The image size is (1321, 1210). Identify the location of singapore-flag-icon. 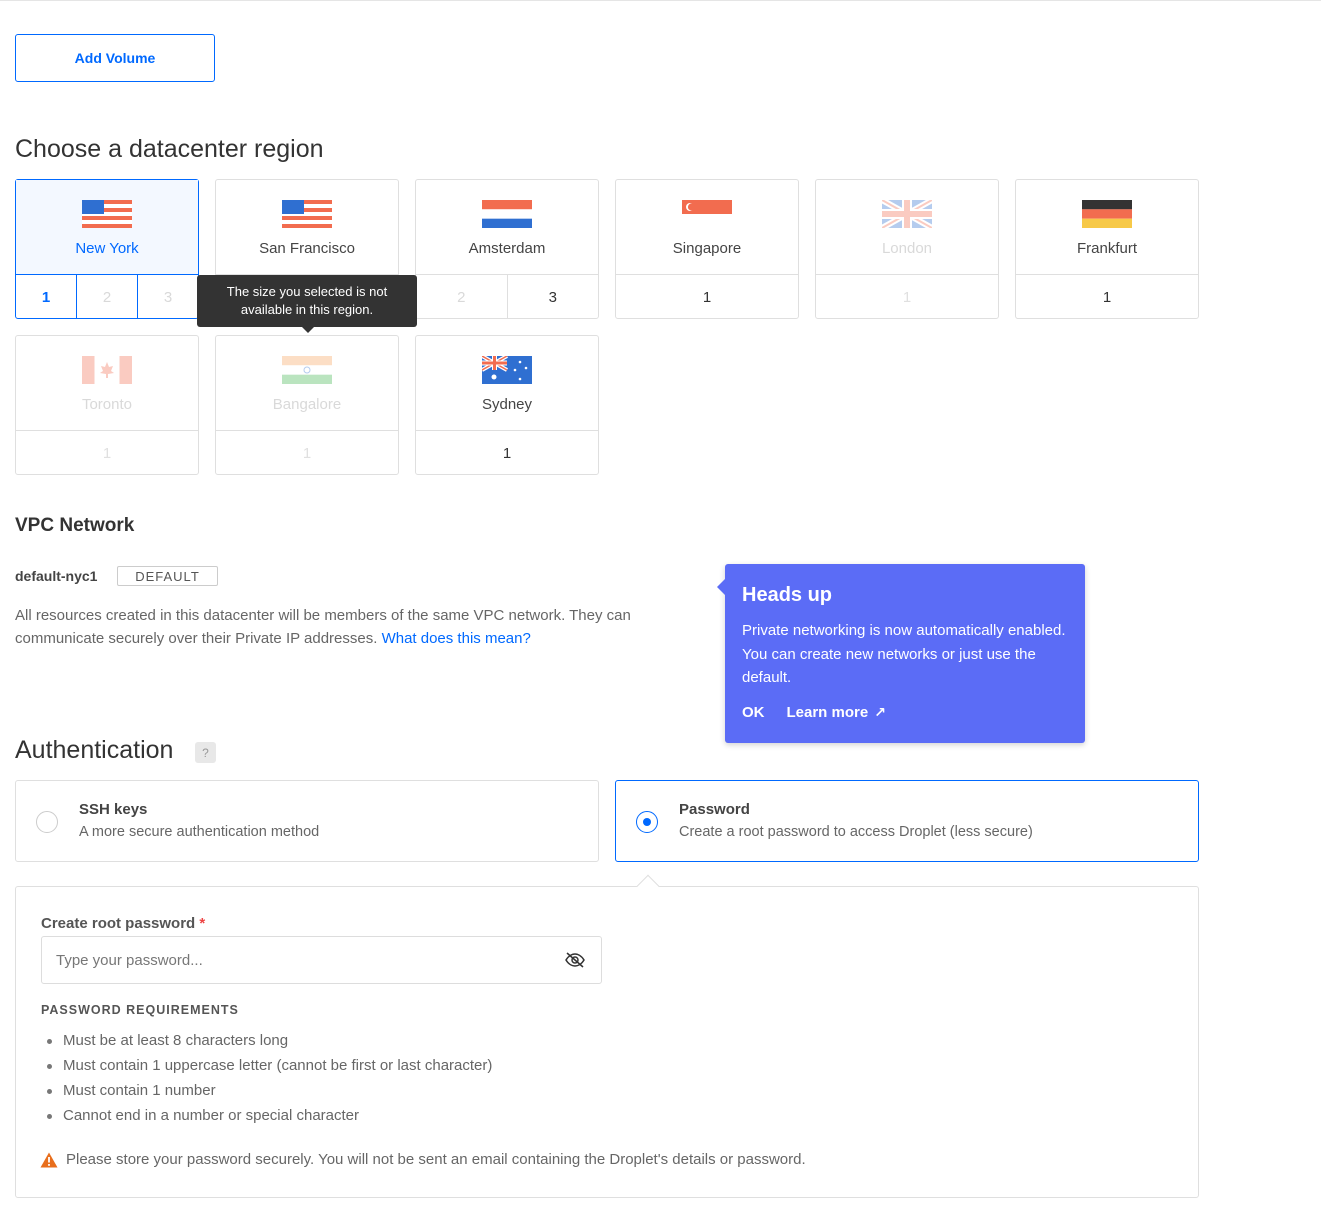
(707, 214).